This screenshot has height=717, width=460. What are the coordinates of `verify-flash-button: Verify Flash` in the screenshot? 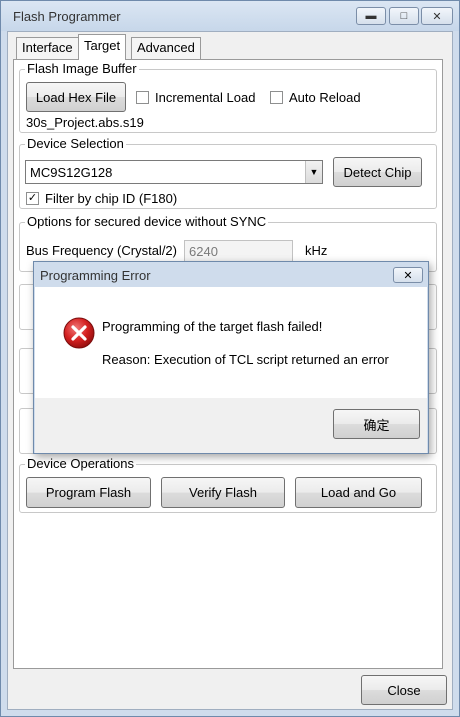 It's located at (223, 492).